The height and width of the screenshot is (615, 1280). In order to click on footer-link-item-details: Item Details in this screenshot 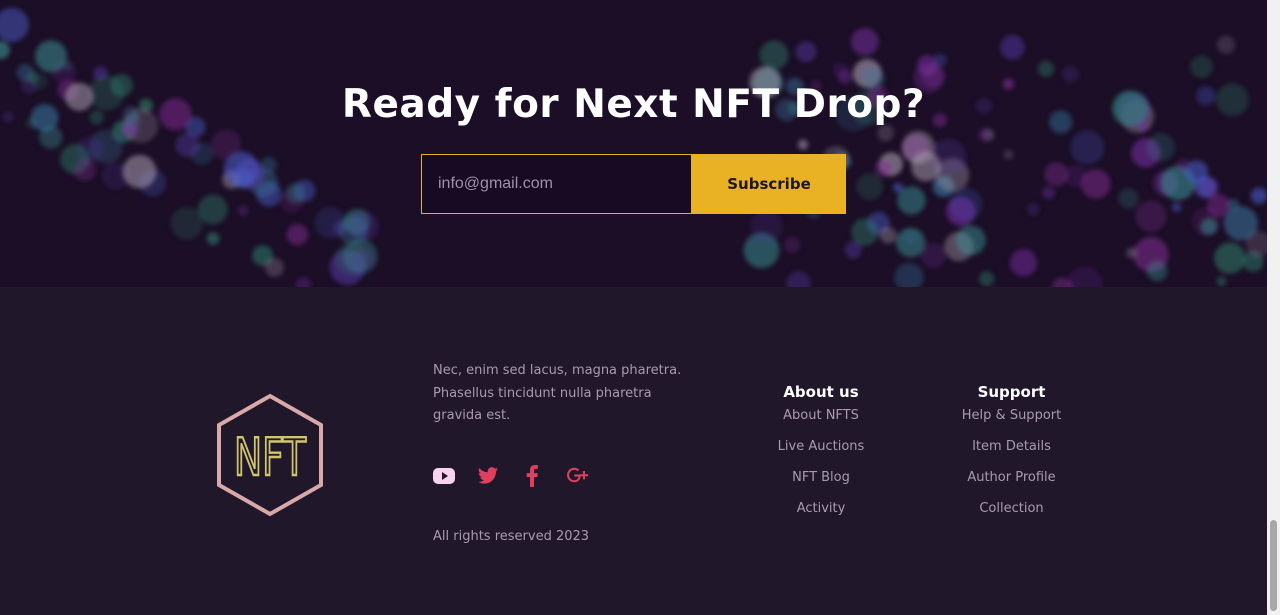, I will do `click(1011, 446)`.